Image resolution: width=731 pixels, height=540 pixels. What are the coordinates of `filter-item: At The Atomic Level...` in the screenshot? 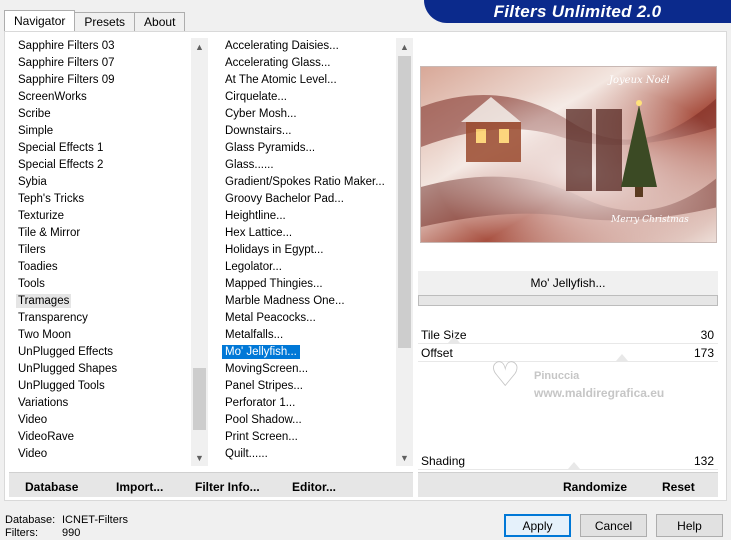 It's located at (304, 80).